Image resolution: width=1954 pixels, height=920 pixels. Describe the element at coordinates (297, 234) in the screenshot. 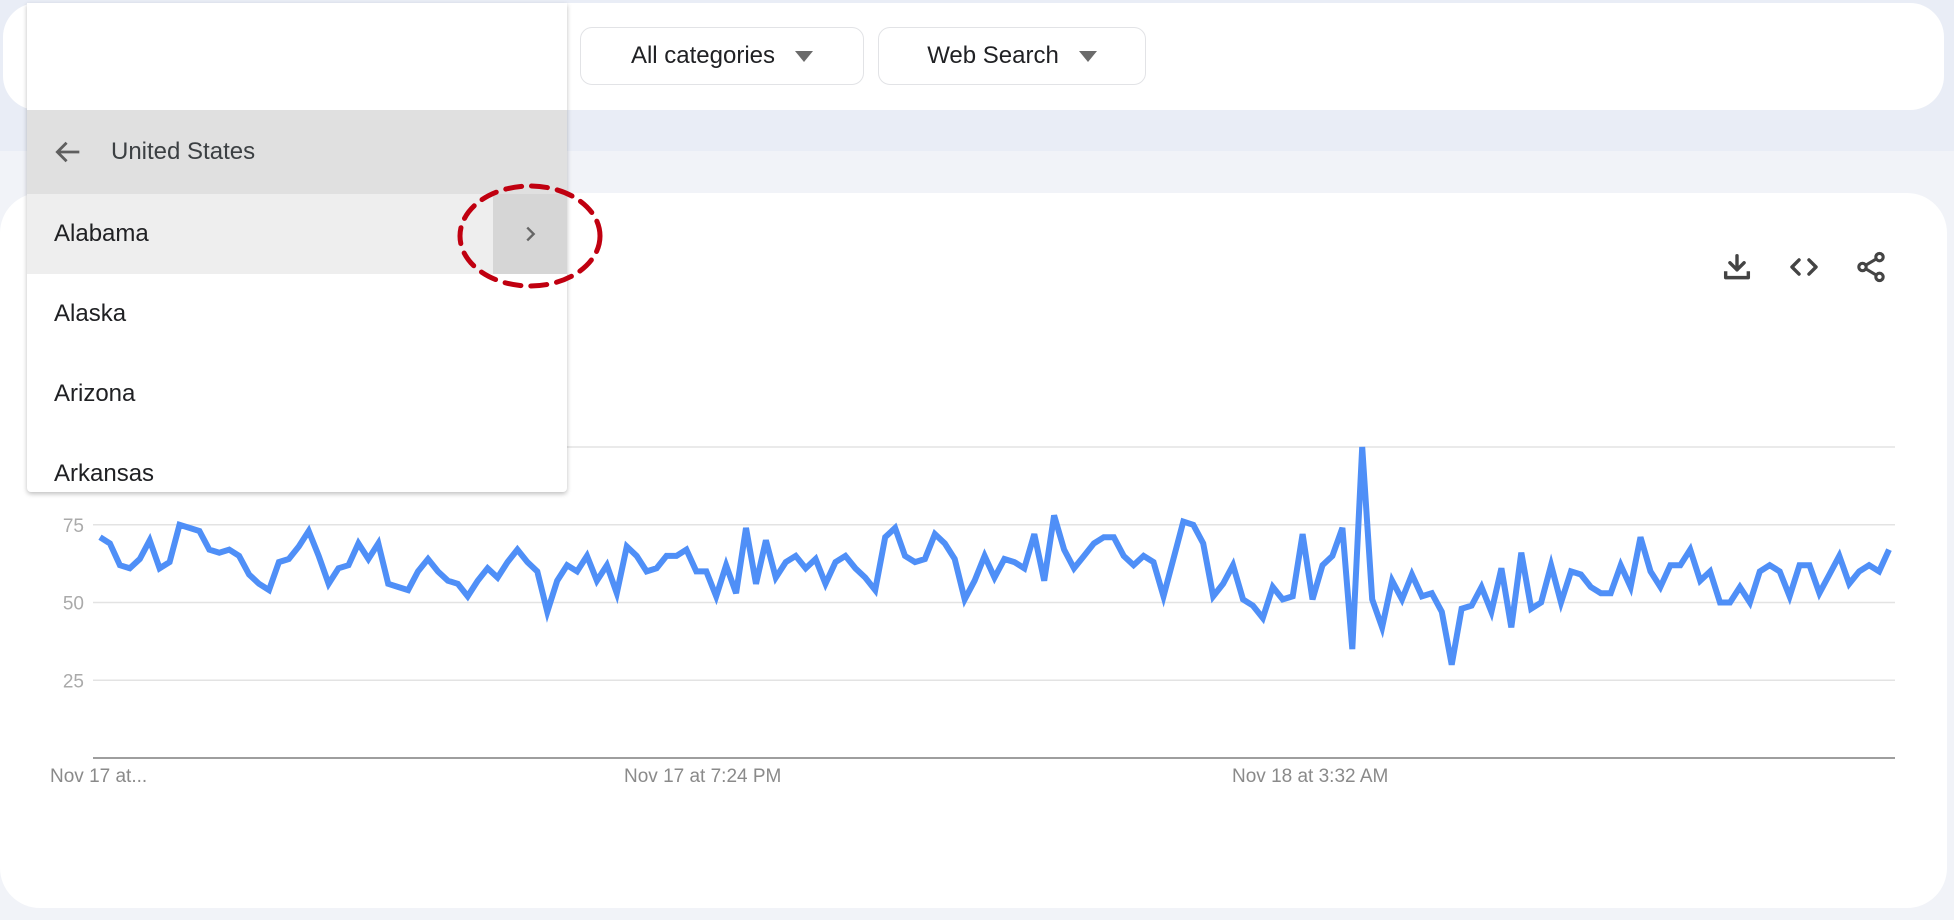

I see `region-item-alabama: Alabama` at that location.